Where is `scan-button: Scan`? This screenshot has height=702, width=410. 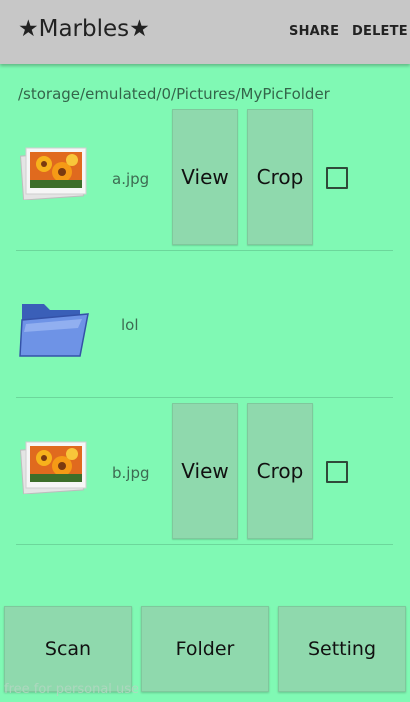
scan-button: Scan is located at coordinates (68, 649).